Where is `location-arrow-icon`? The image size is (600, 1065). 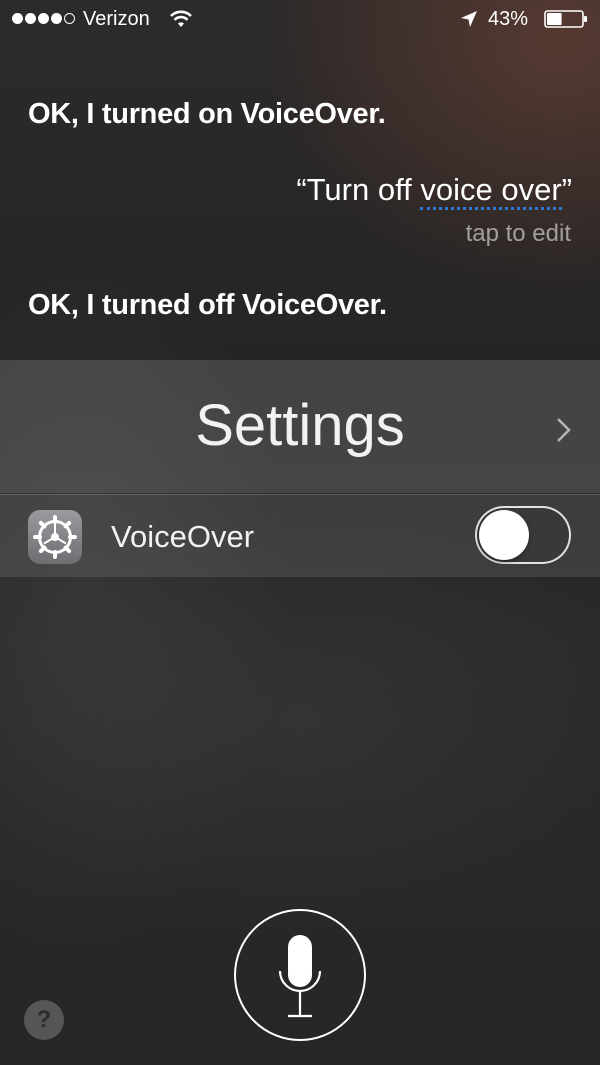
location-arrow-icon is located at coordinates (469, 19).